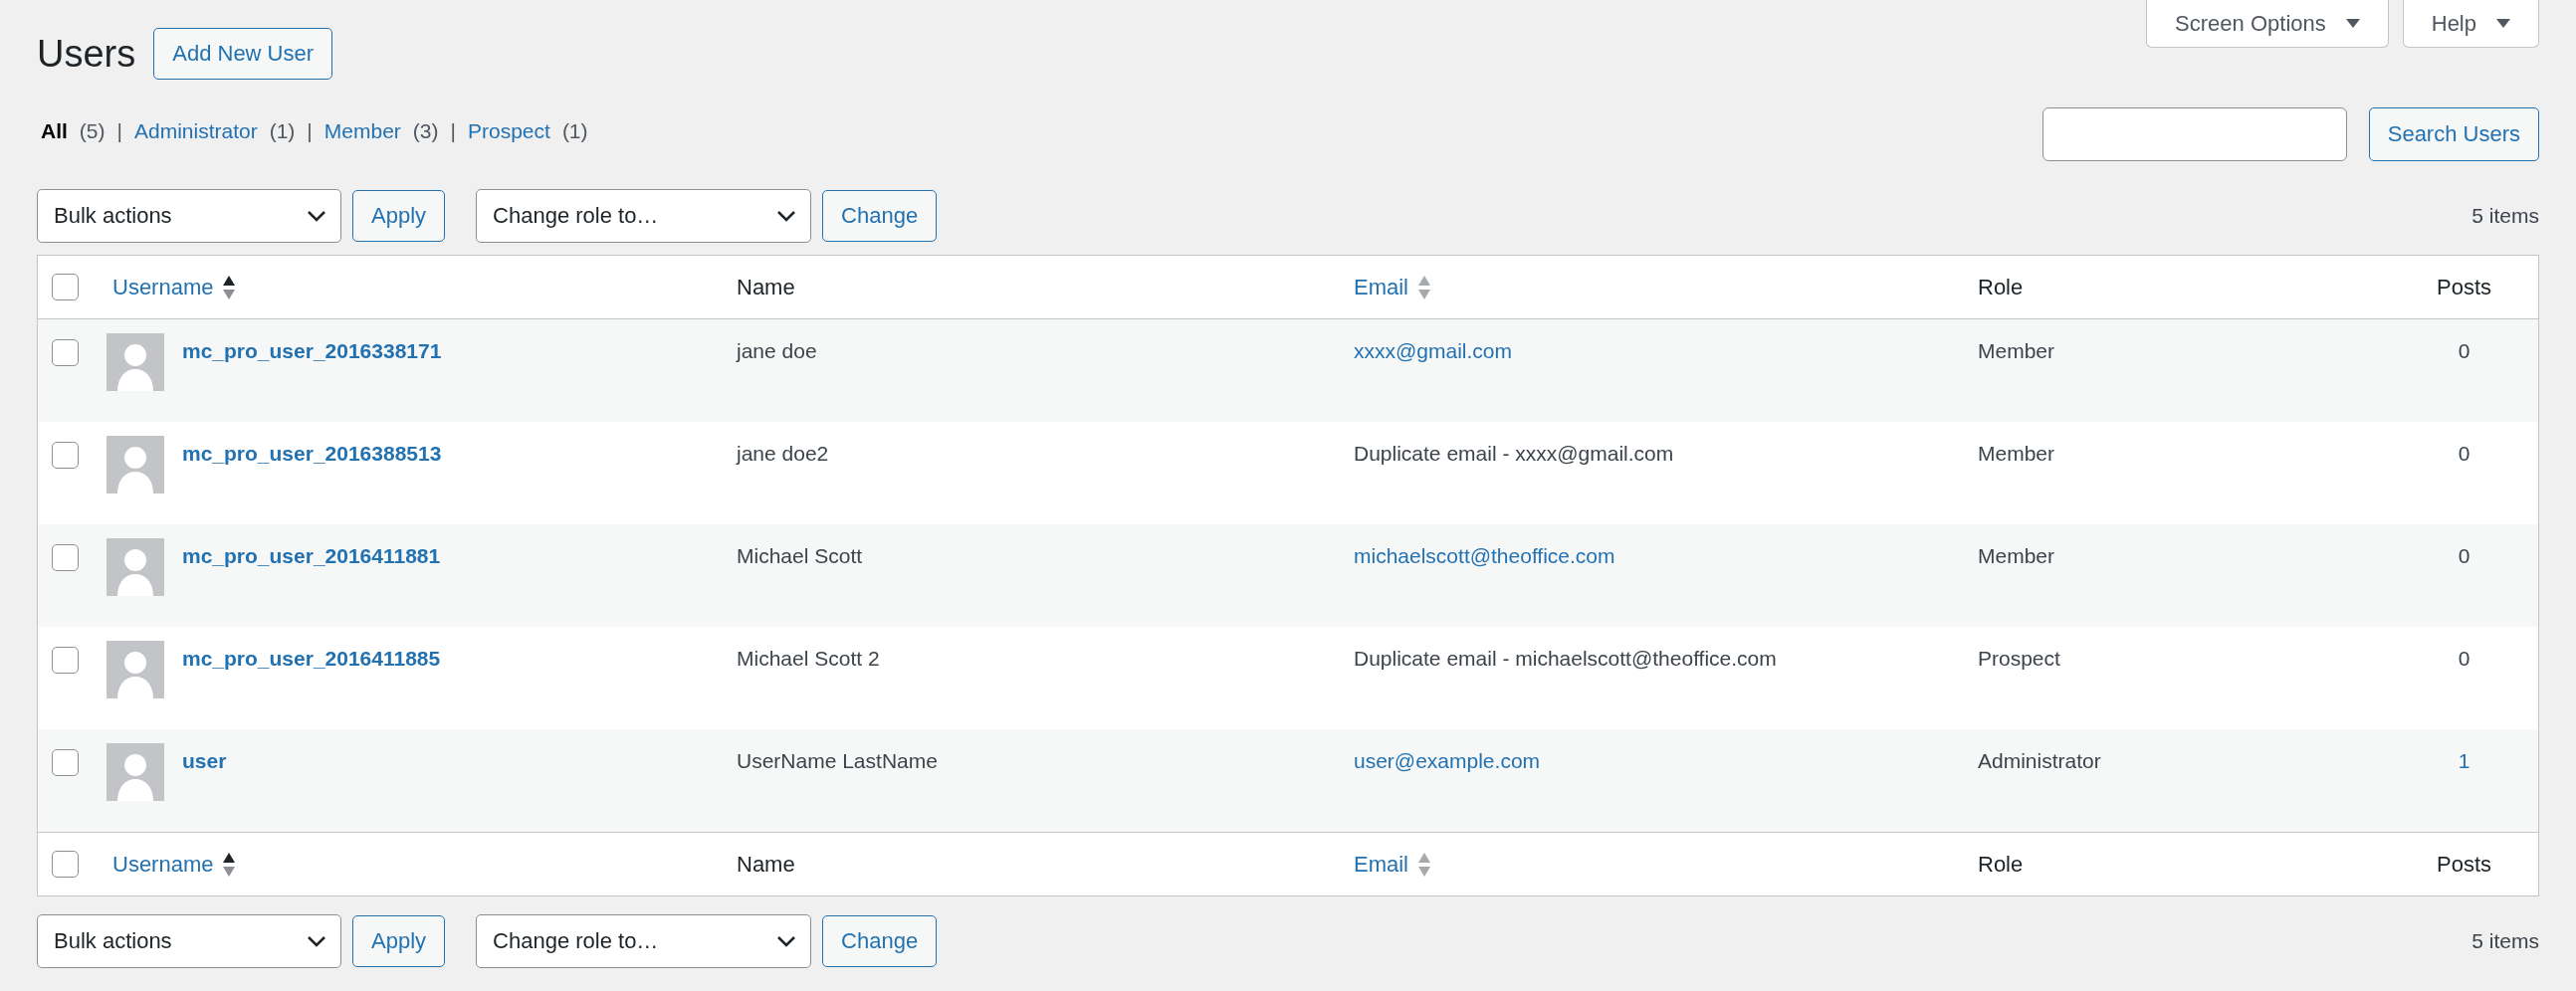  I want to click on role-filter-link: Member, so click(362, 131).